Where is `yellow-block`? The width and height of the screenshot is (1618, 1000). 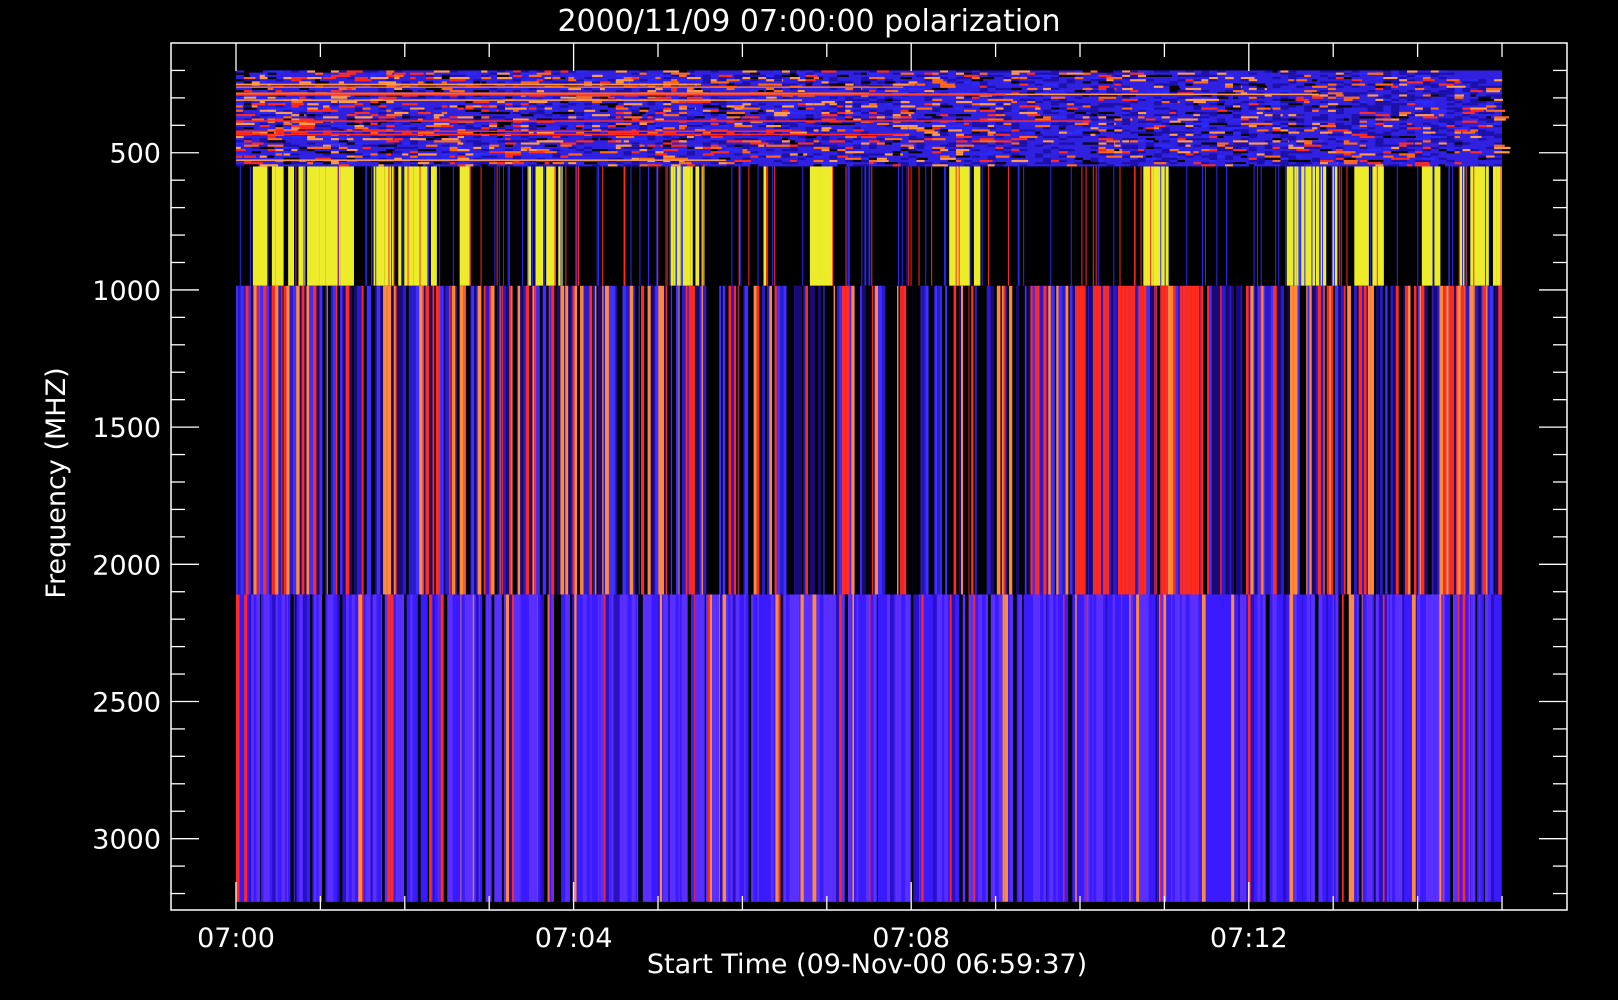 yellow-block is located at coordinates (551, 226).